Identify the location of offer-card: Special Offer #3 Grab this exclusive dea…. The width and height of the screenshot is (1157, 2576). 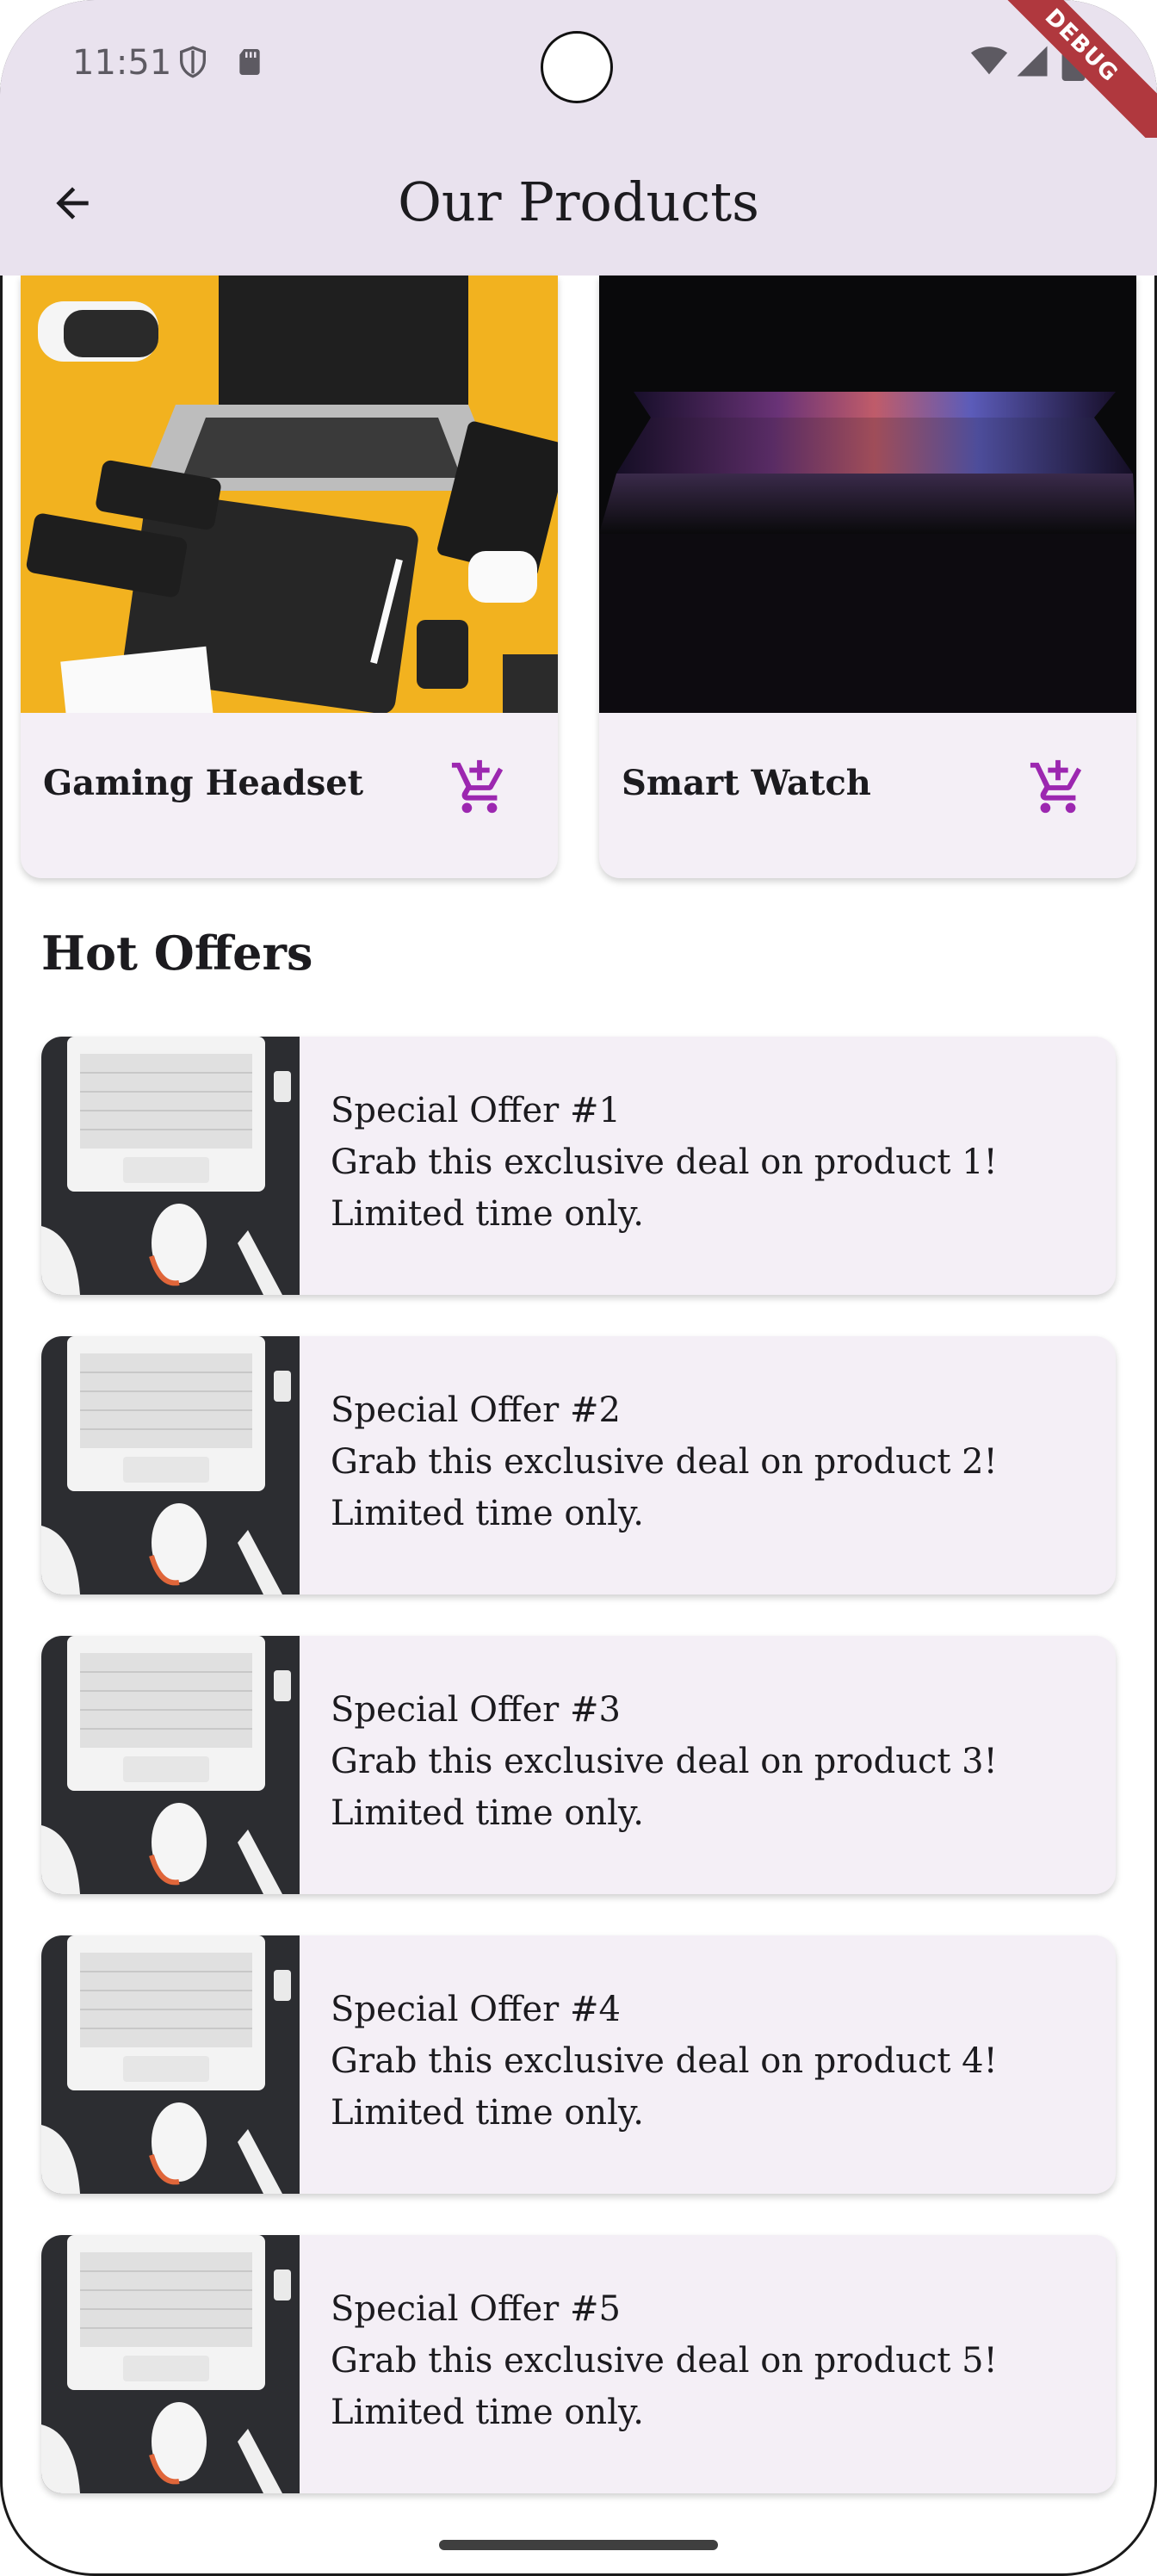
(579, 1765).